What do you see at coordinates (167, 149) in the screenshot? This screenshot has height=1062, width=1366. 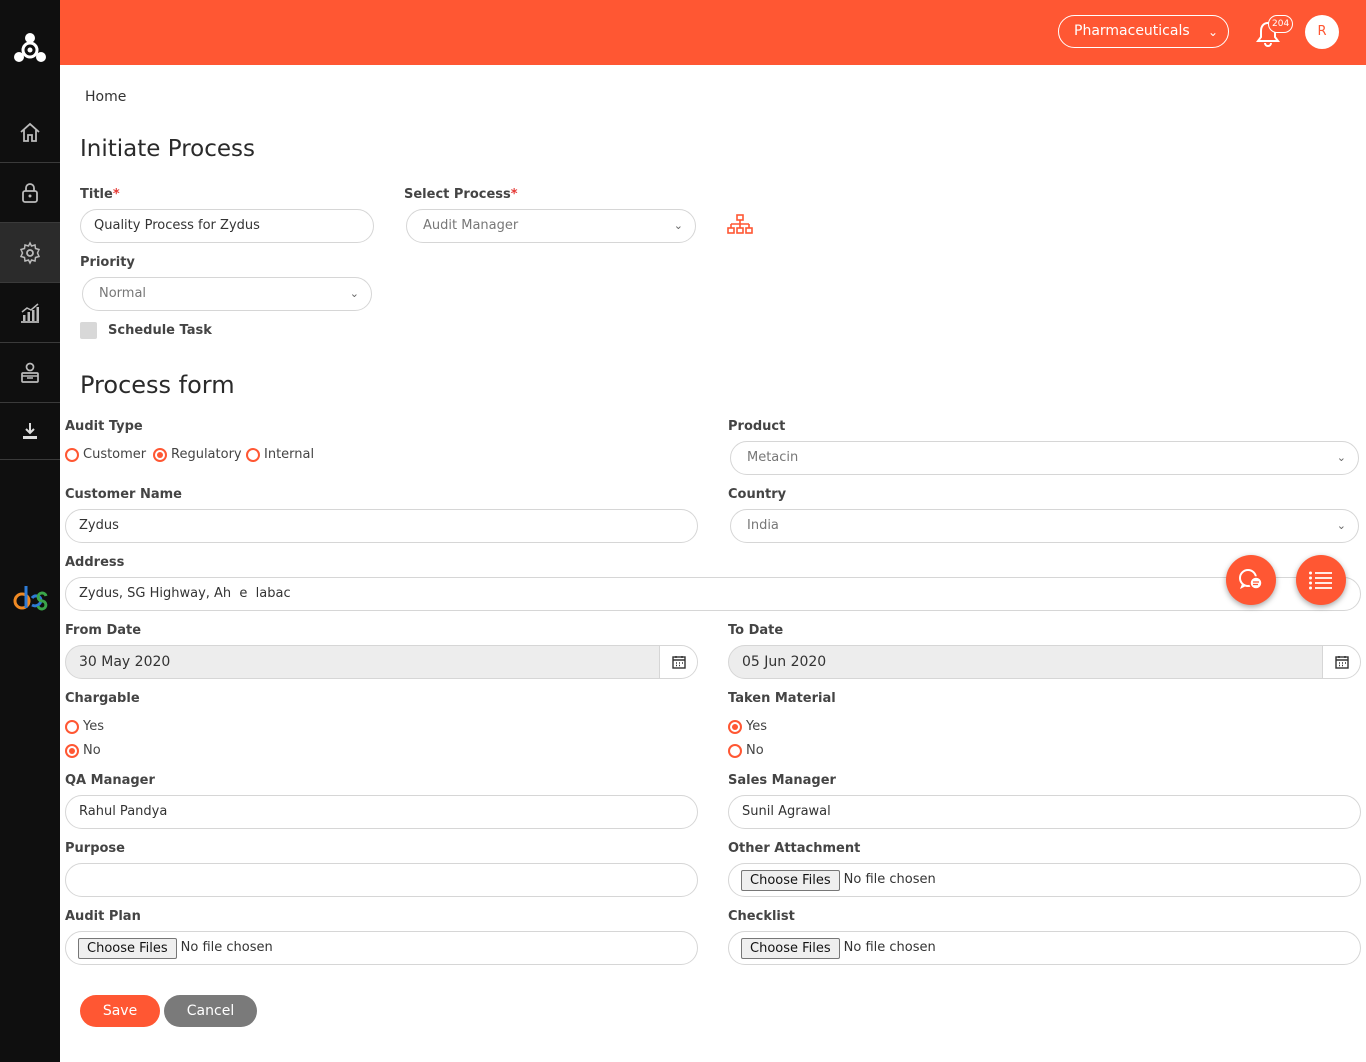 I see `page-title: Initiate Process` at bounding box center [167, 149].